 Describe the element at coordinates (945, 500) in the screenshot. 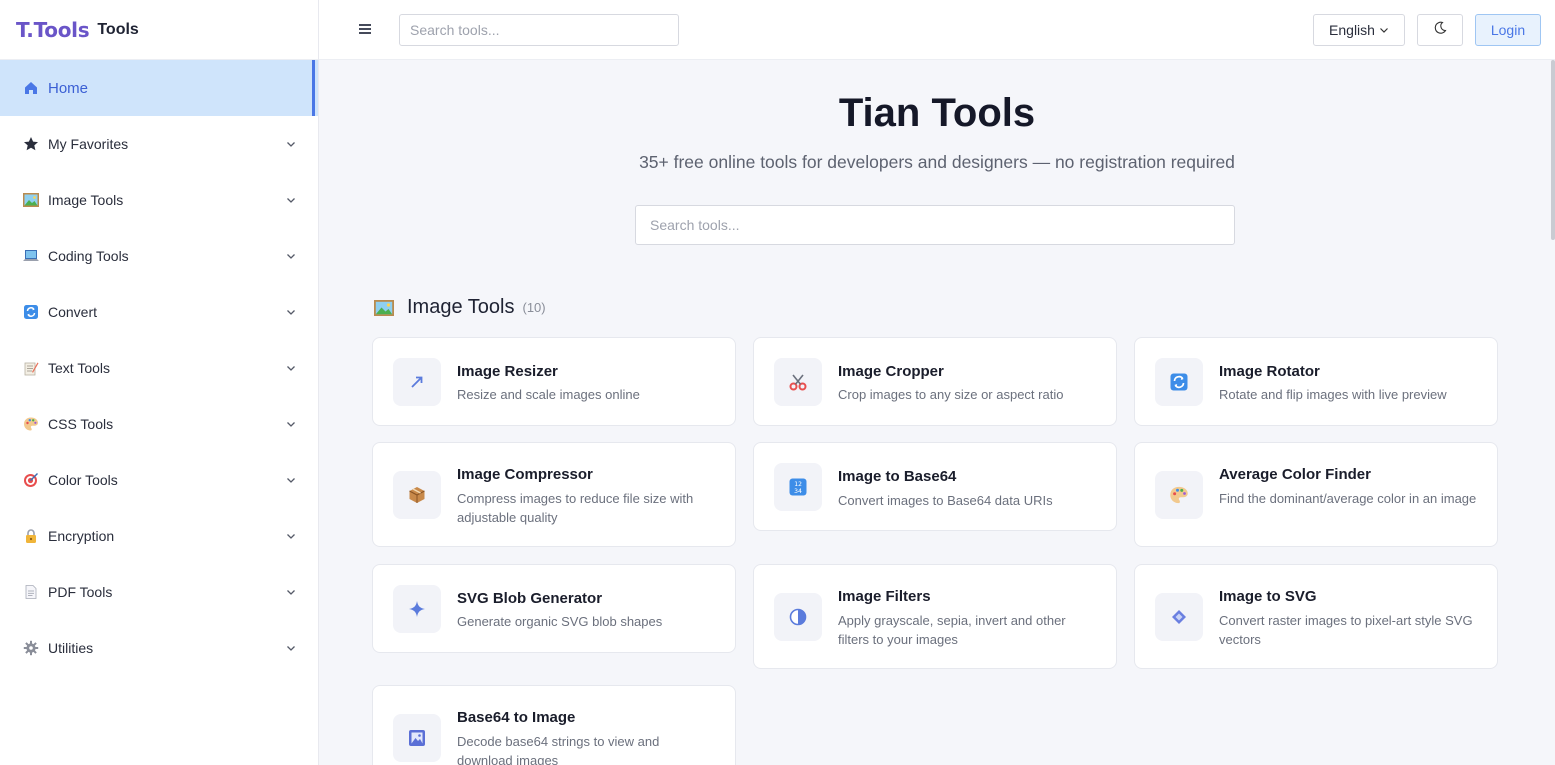

I see `card-description: Convert images to Base64 data URIs` at that location.